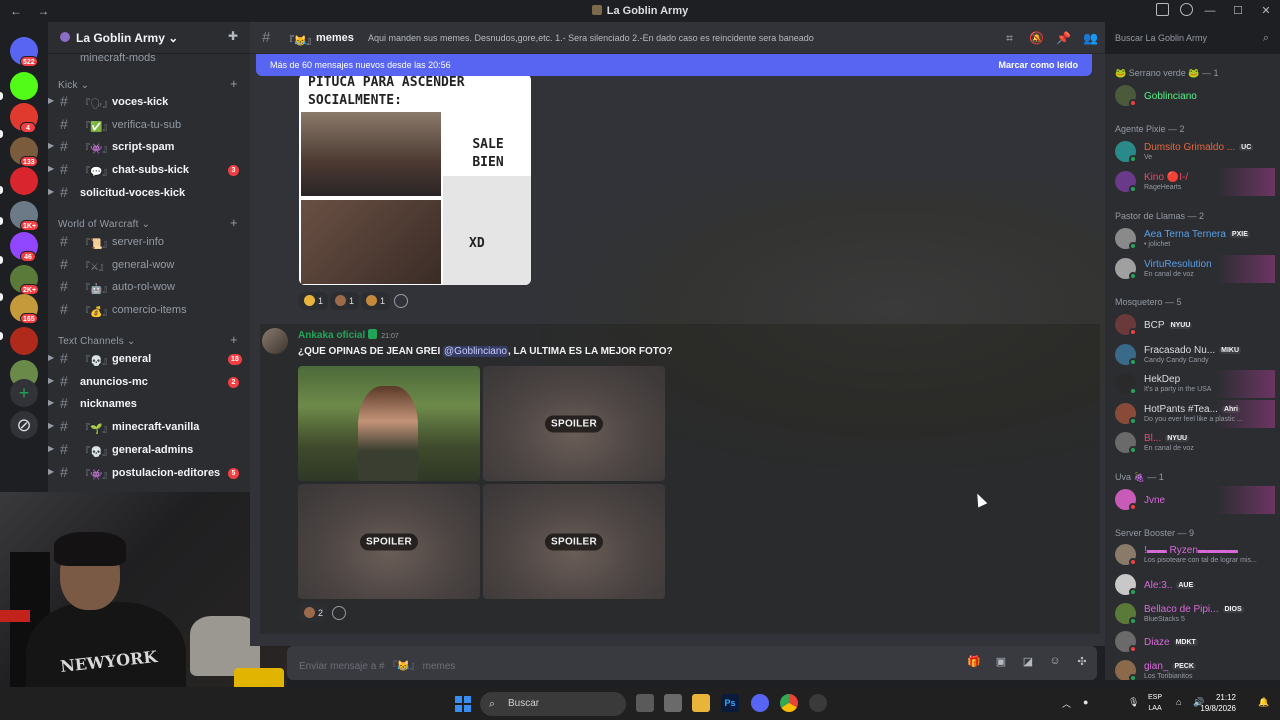 The image size is (1280, 720). Describe the element at coordinates (1038, 65) in the screenshot. I see `mark-read-button: Marcar como leído` at that location.